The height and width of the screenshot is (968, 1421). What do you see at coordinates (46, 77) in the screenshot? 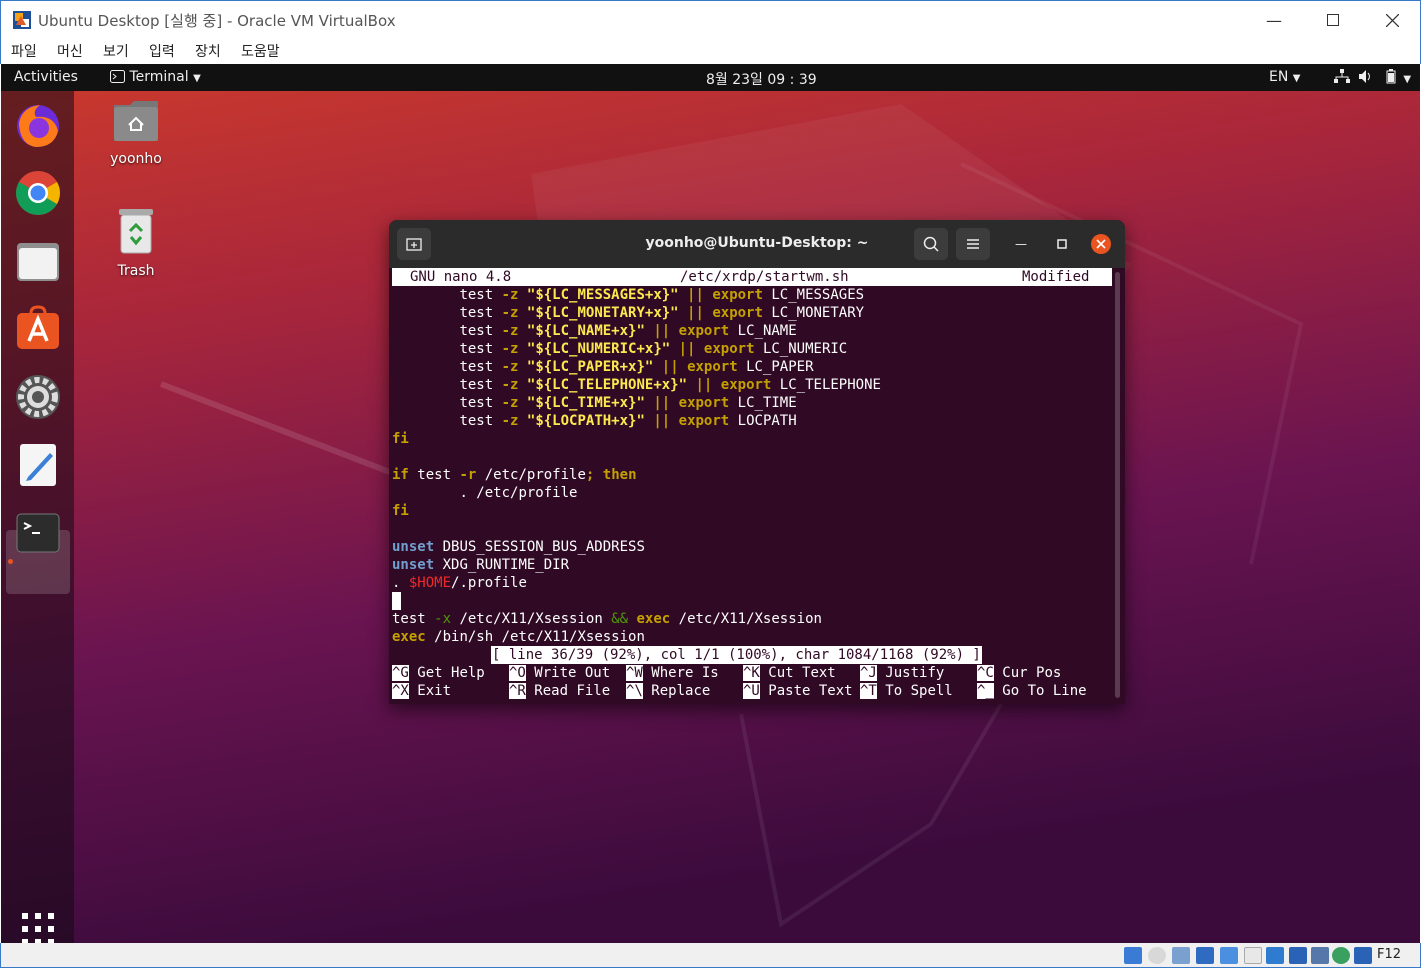
I see `activities-button: Activities` at bounding box center [46, 77].